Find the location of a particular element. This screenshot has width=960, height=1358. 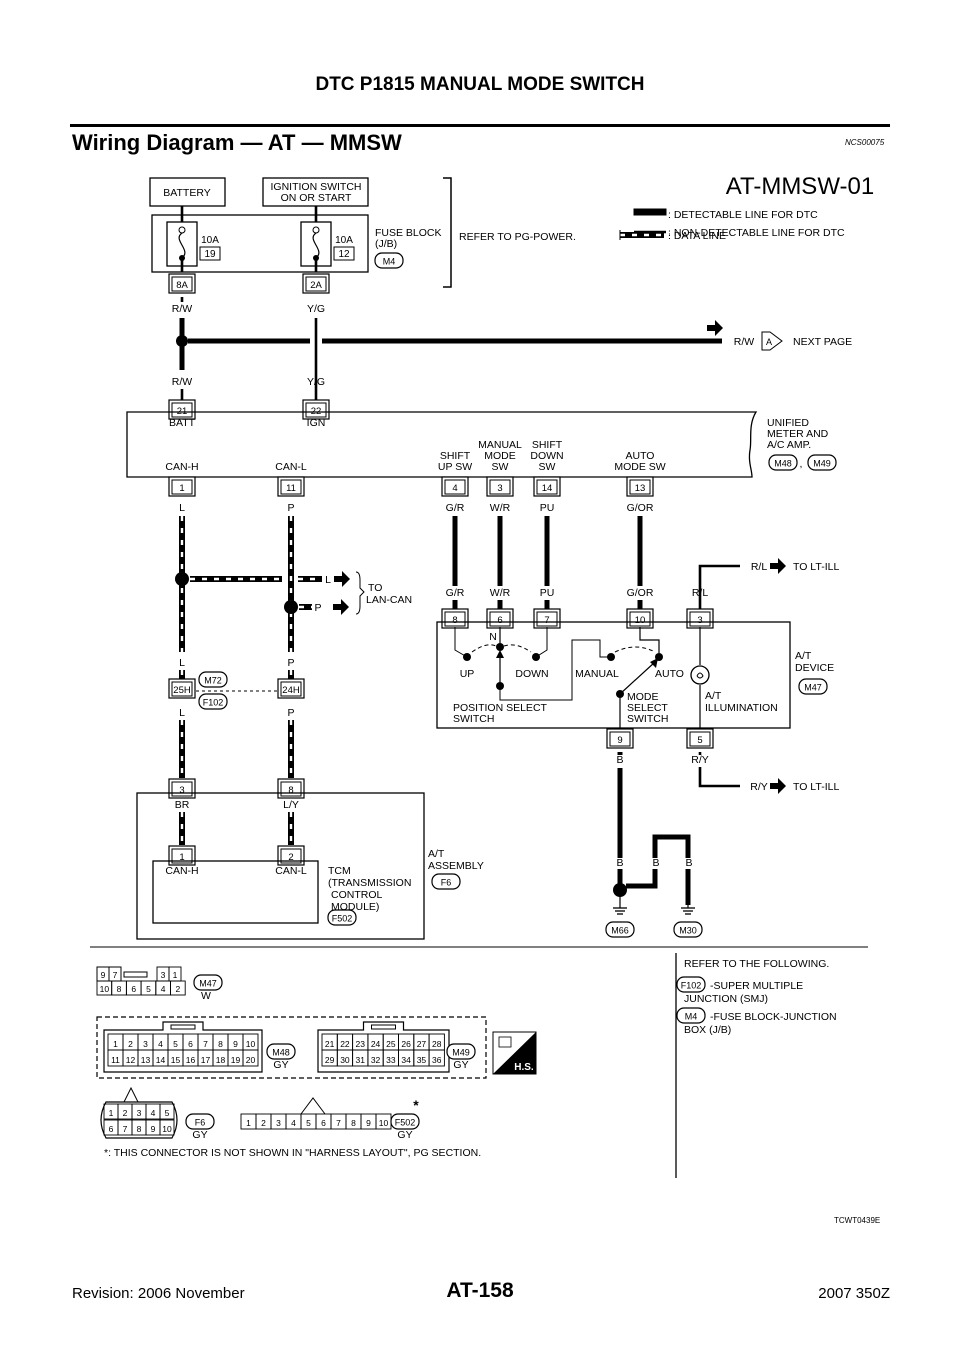

wire-color: G/R is located at coordinates (455, 508).